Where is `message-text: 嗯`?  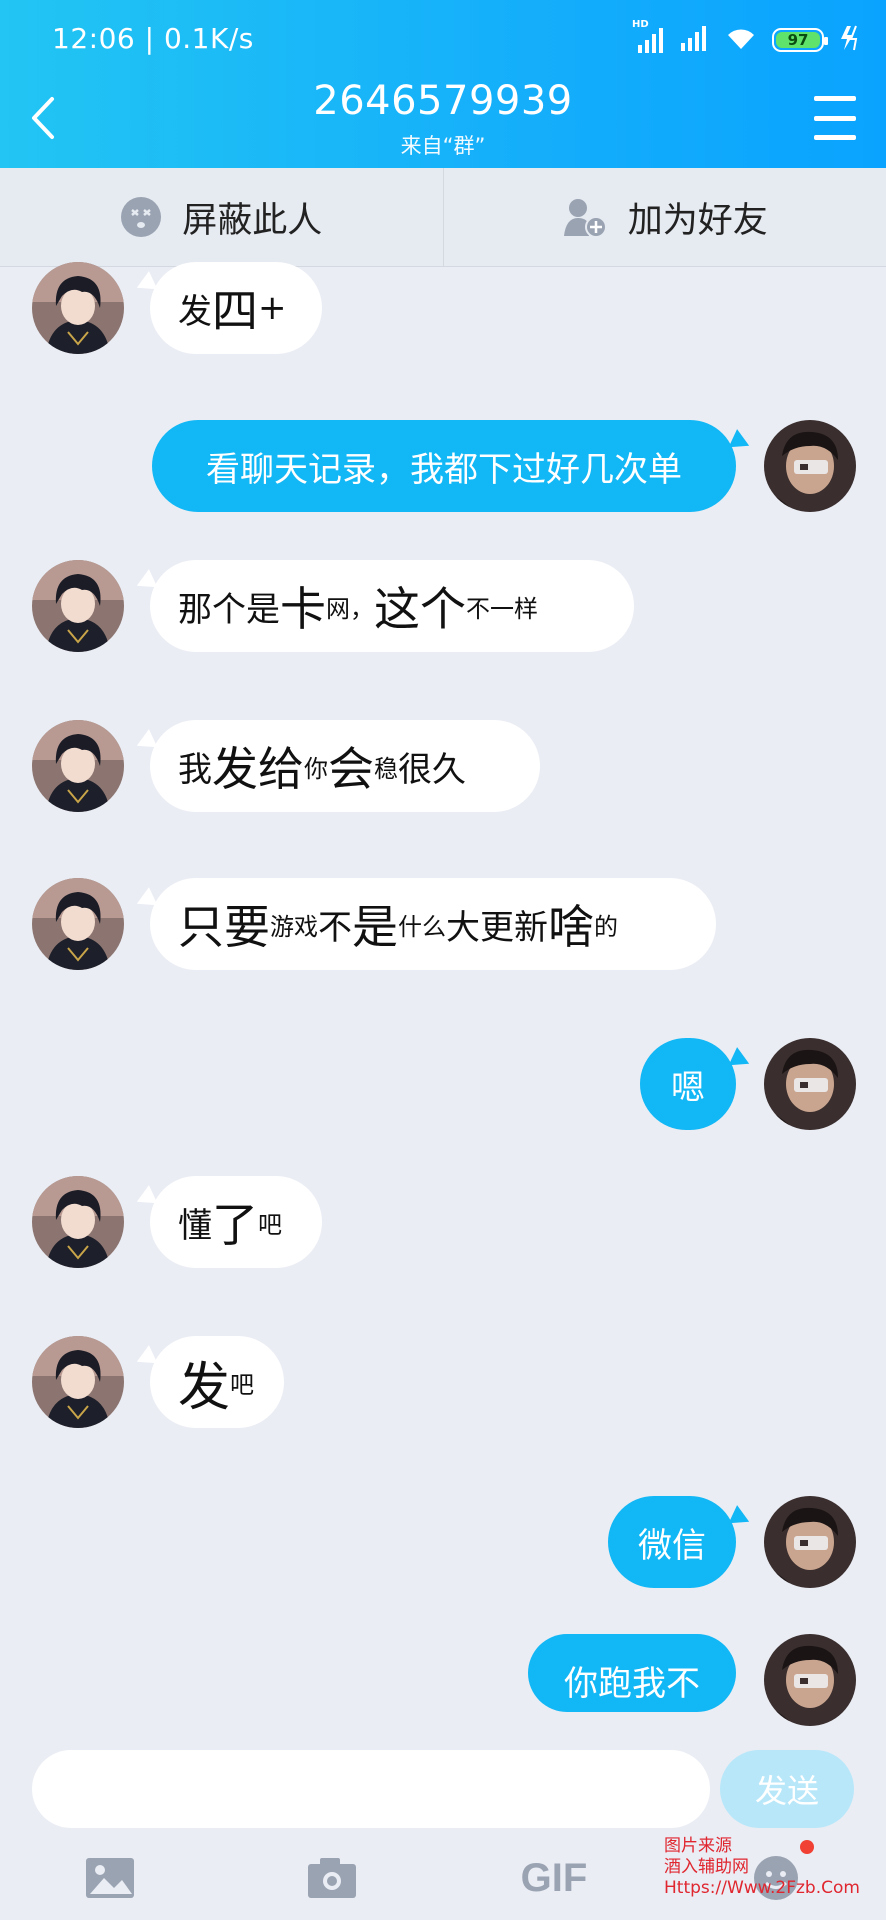 message-text: 嗯 is located at coordinates (688, 1087).